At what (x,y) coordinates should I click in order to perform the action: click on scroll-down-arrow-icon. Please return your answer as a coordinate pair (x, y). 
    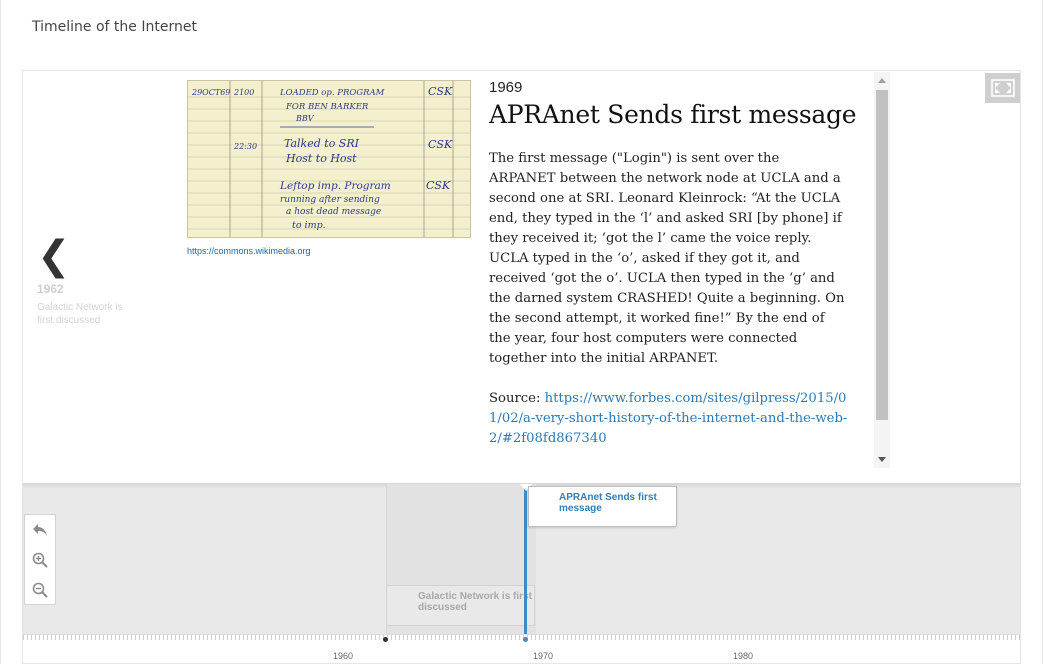
    Looking at the image, I should click on (882, 459).